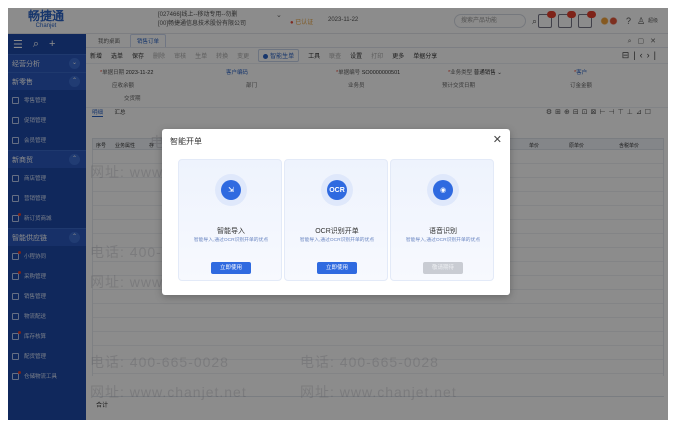 The height and width of the screenshot is (431, 674). I want to click on card-ocr: OCR OCR识别开单 智能导入,通过OCR识别开单的优点 立即使用, so click(336, 220).